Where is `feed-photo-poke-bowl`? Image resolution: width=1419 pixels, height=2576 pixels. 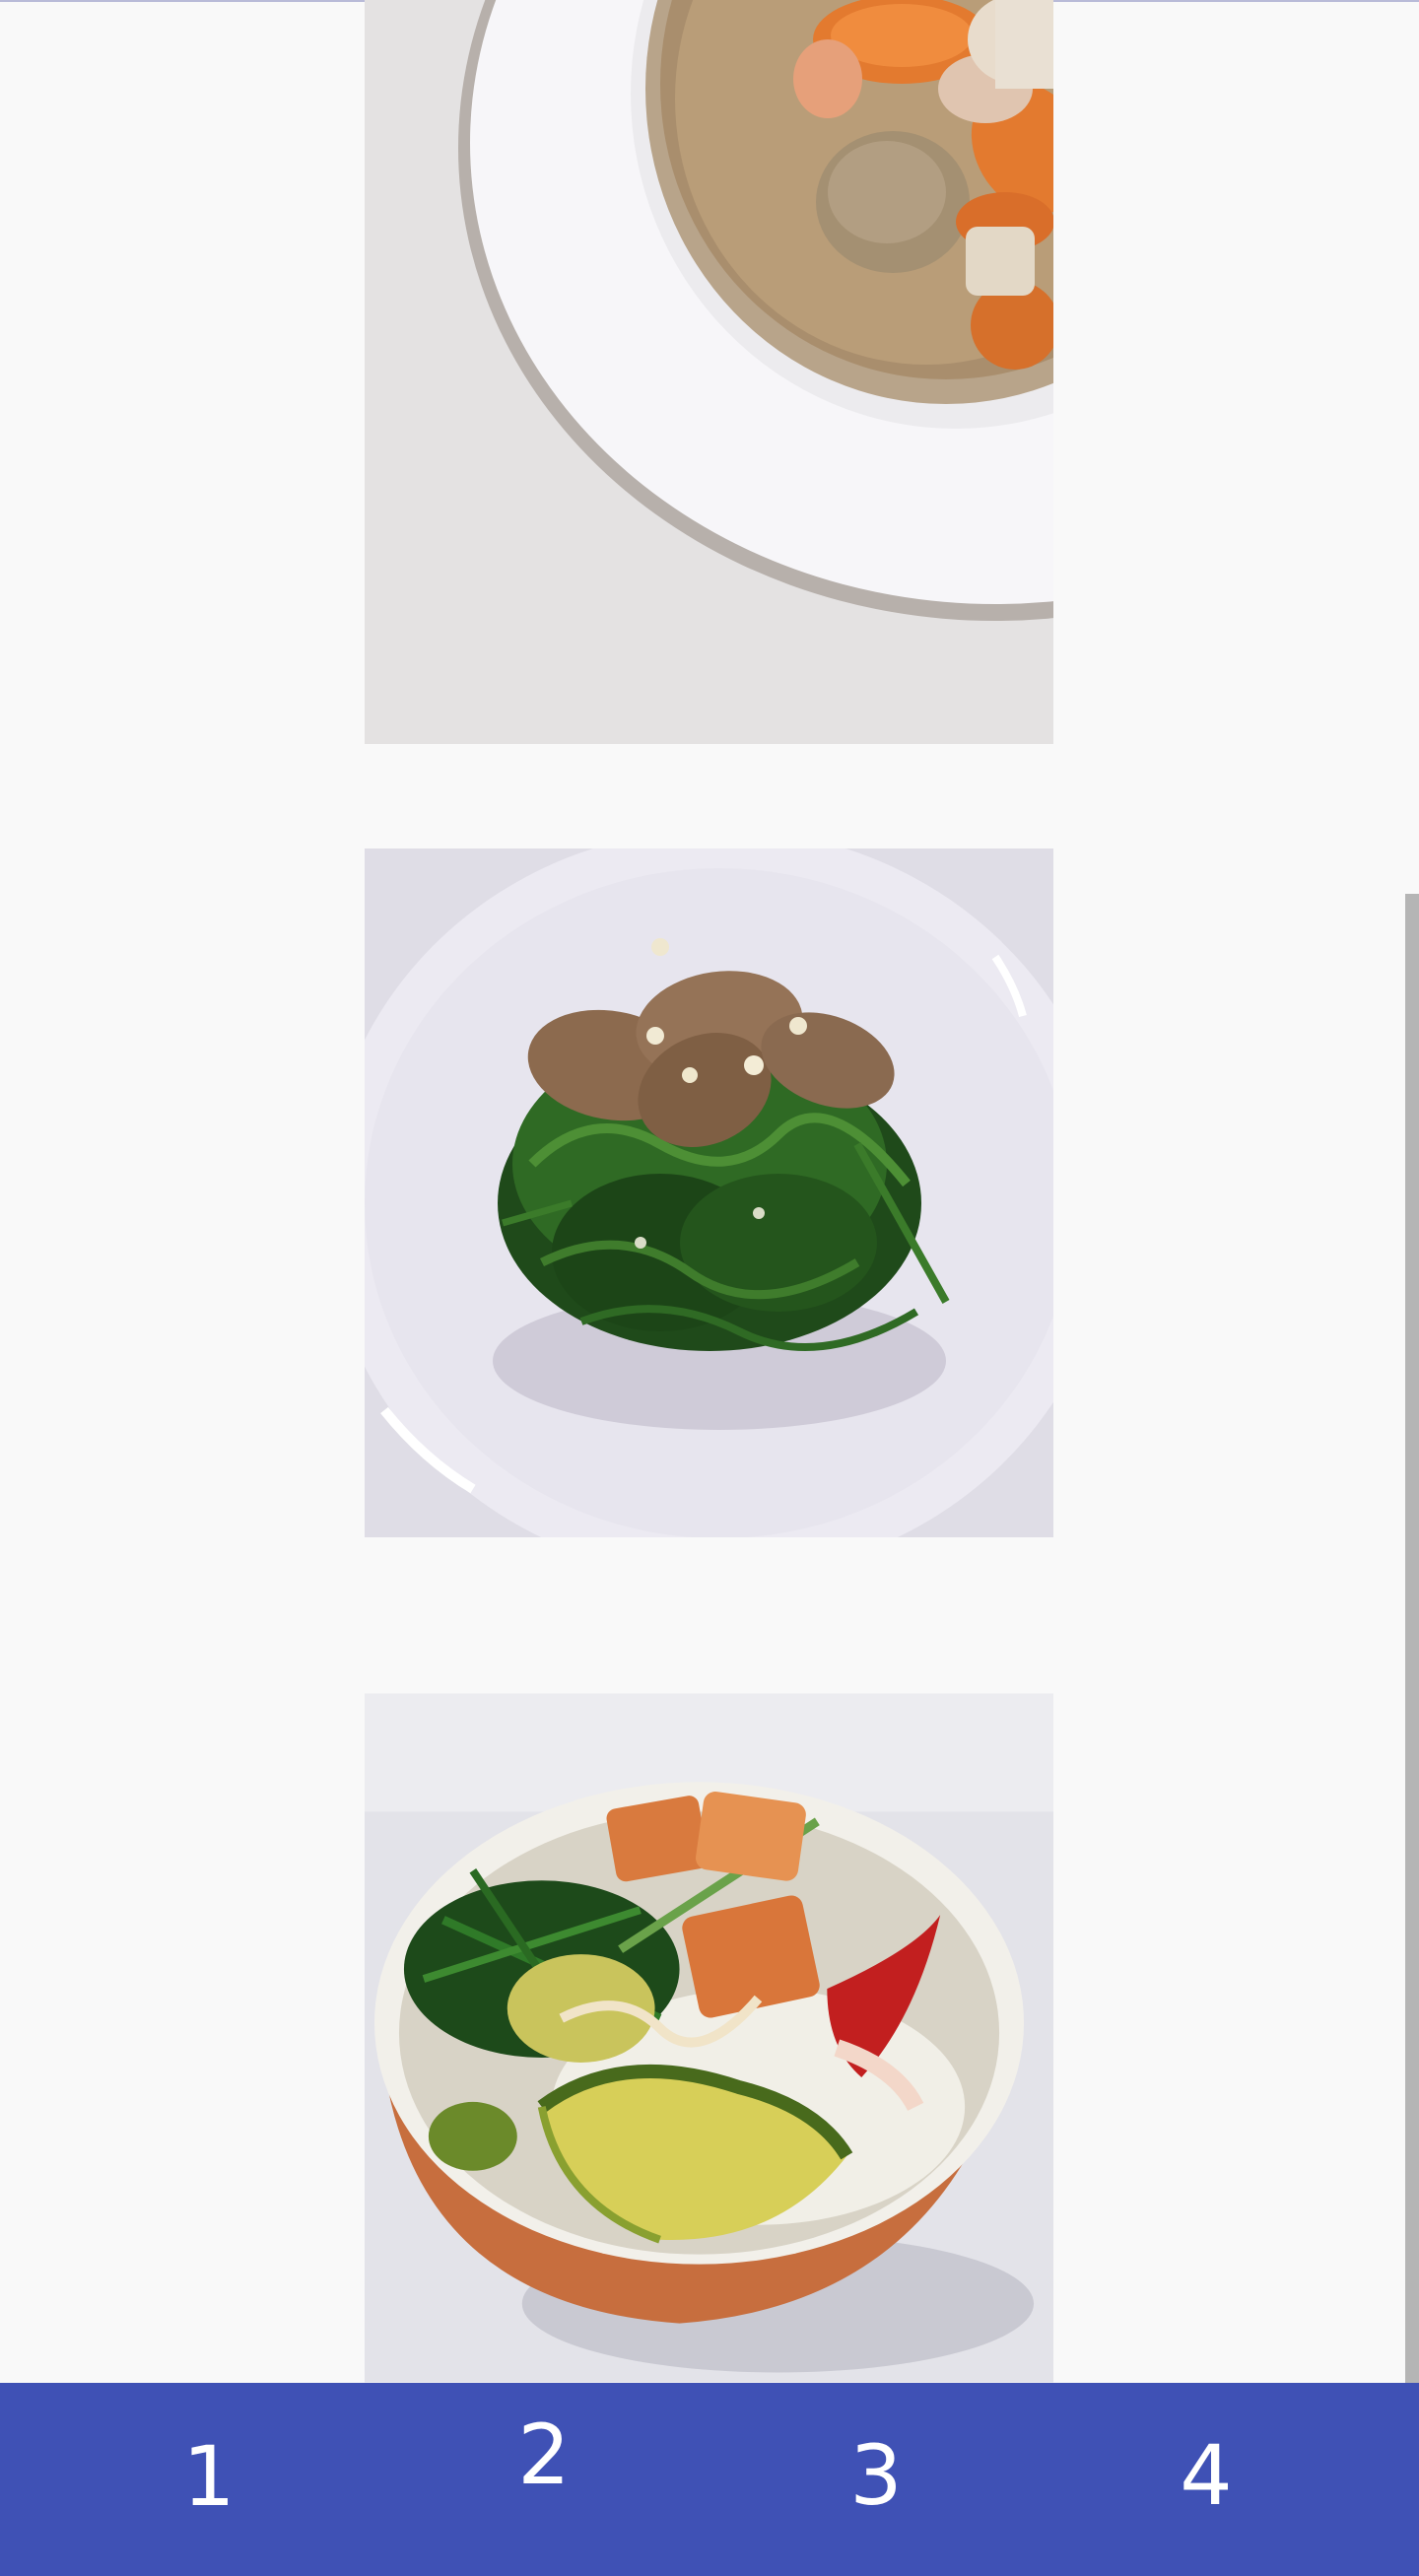 feed-photo-poke-bowl is located at coordinates (709, 2038).